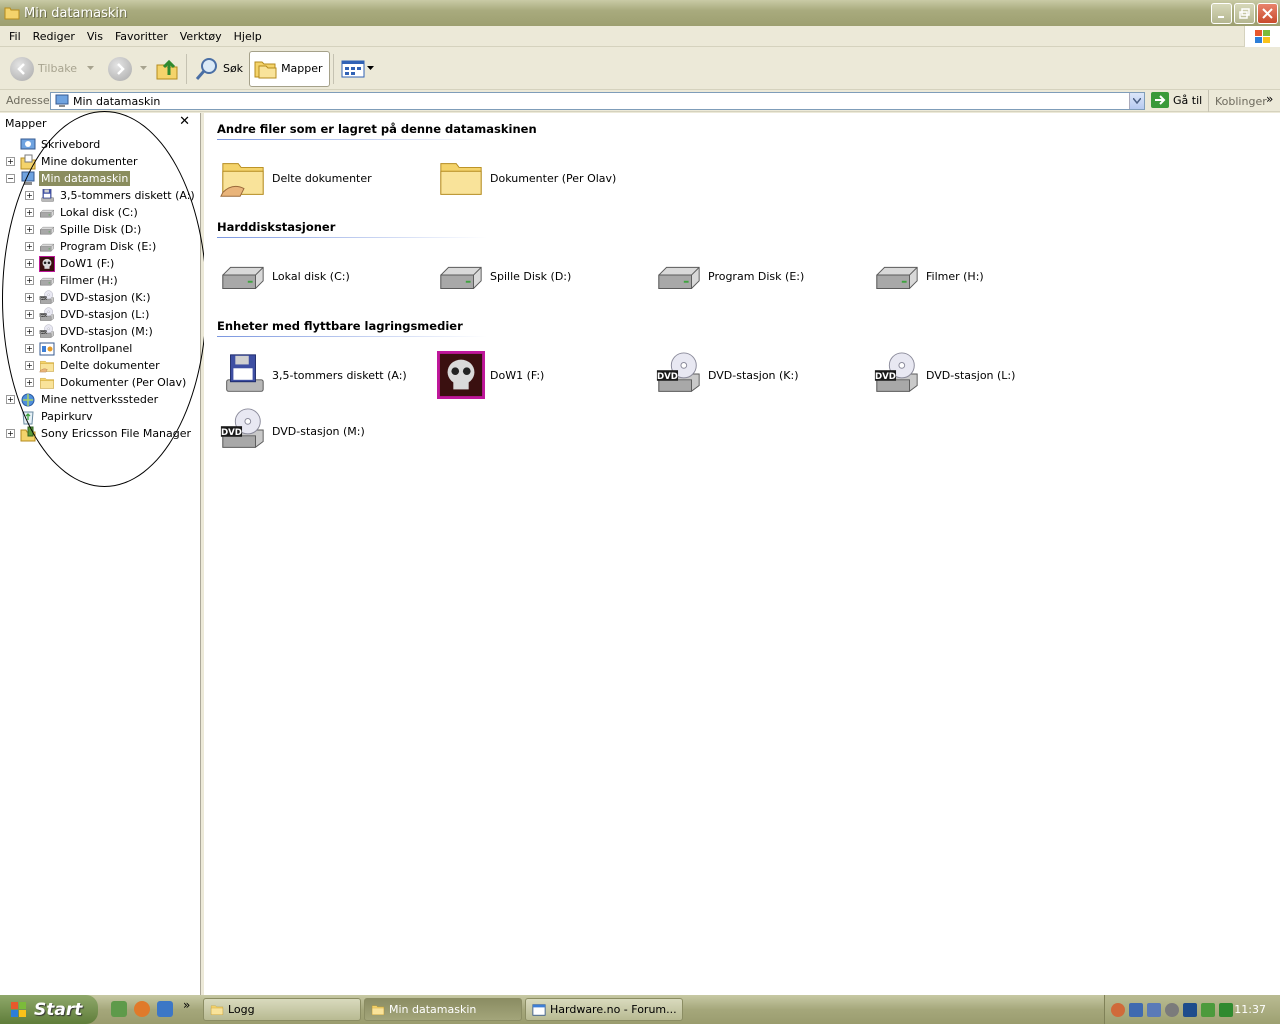 This screenshot has width=1280, height=1024. What do you see at coordinates (72, 280) in the screenshot?
I see `tree-item: + Filmer (H:)` at bounding box center [72, 280].